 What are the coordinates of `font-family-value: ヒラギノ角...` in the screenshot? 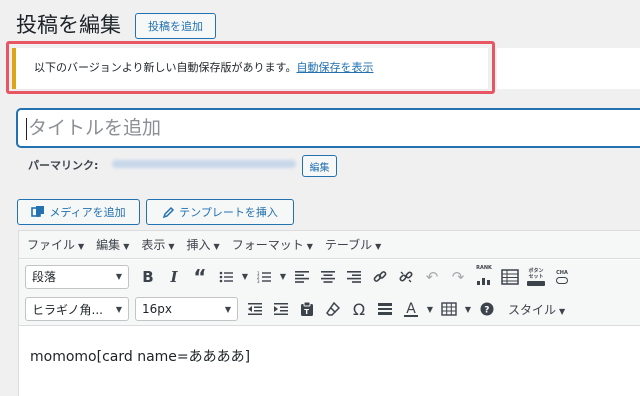 It's located at (67, 309).